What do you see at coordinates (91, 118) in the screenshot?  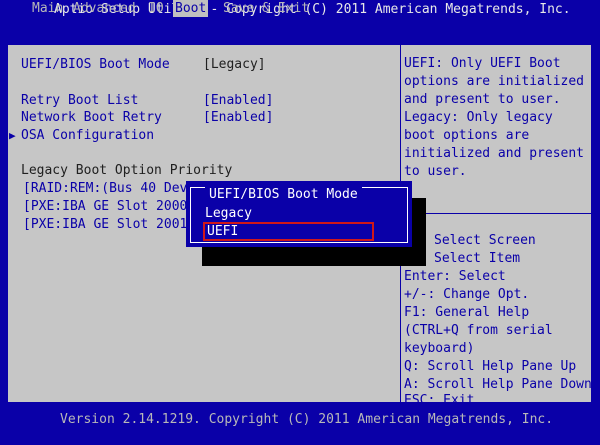 I see `network-boot-retry-label: Network Boot Retry` at bounding box center [91, 118].